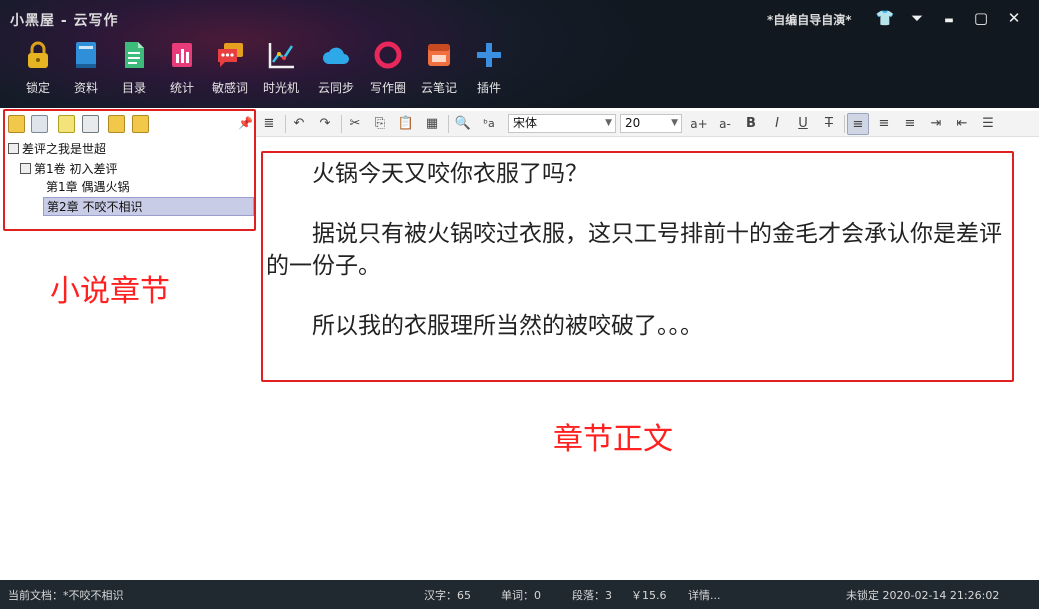  What do you see at coordinates (636, 326) in the screenshot?
I see `paragraph: 所以我的衣服理所当然的被咬破了。。。` at bounding box center [636, 326].